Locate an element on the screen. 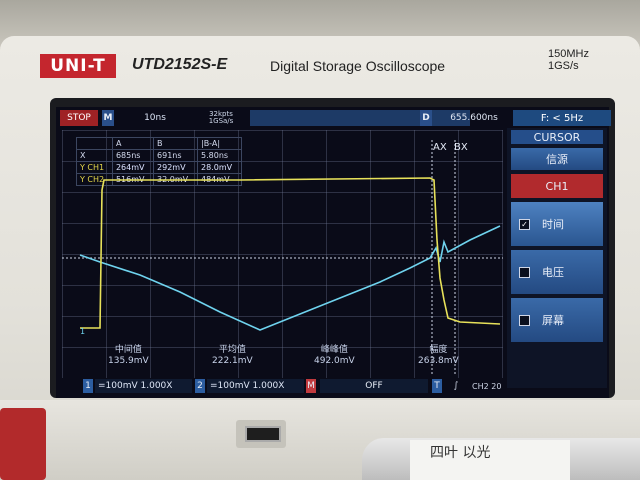 This screenshot has height=480, width=640. menu-item-source: 信源 is located at coordinates (557, 159).